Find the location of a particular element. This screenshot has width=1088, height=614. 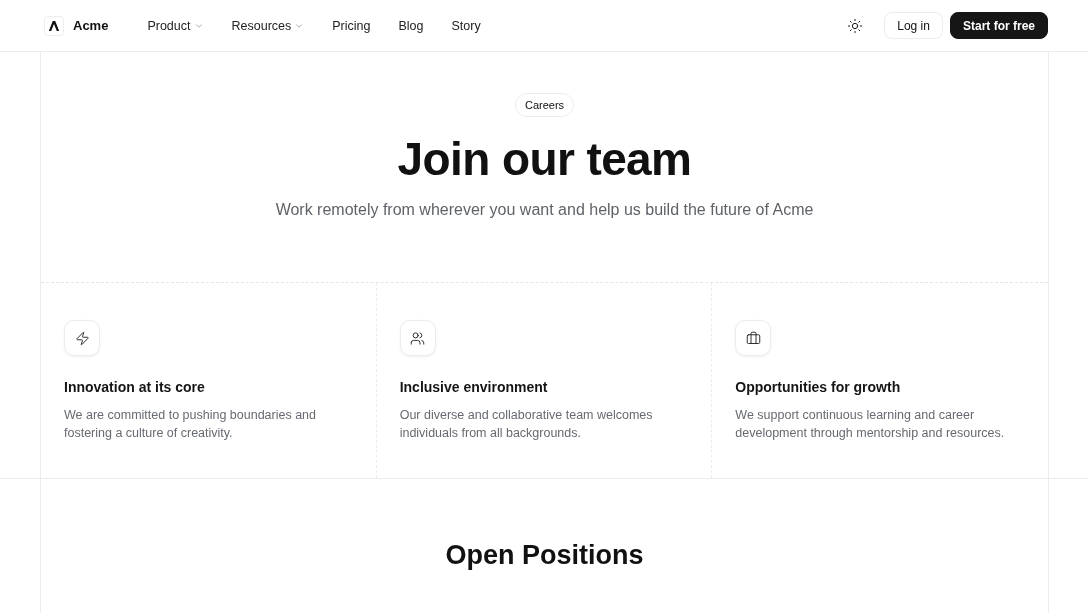

nav-link: Story is located at coordinates (466, 25).